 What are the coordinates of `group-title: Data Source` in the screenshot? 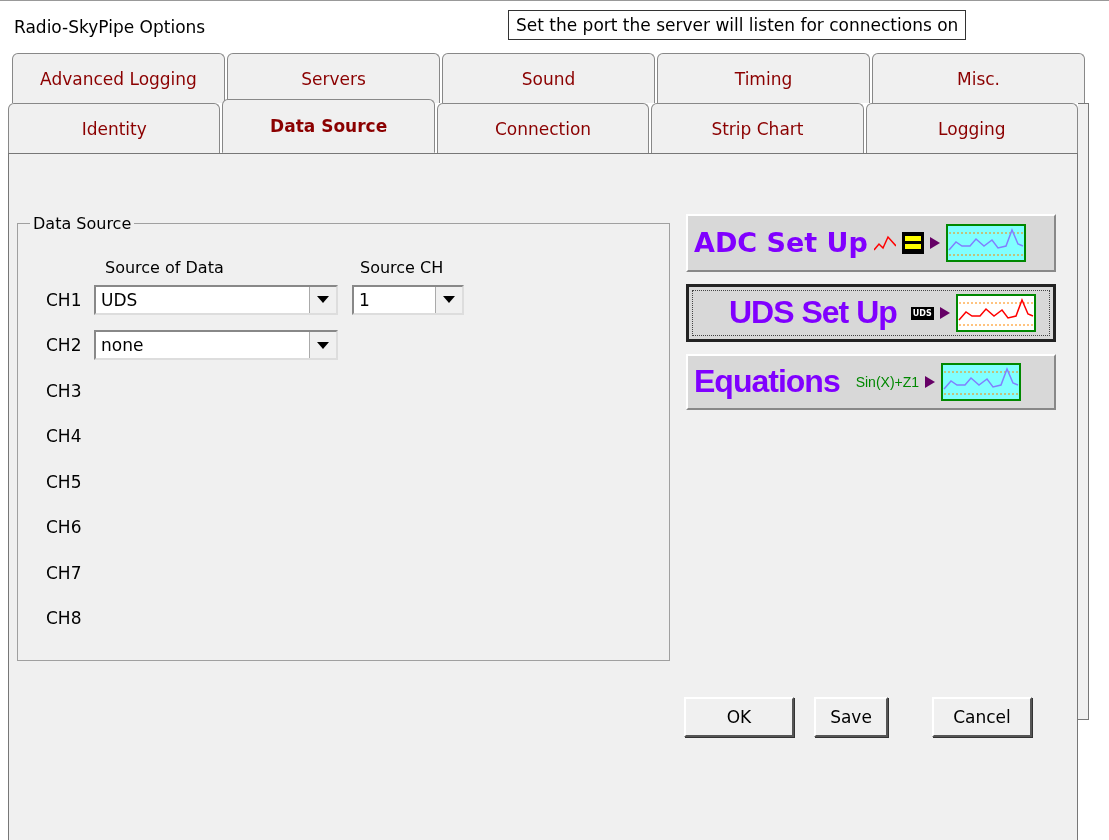 It's located at (82, 223).